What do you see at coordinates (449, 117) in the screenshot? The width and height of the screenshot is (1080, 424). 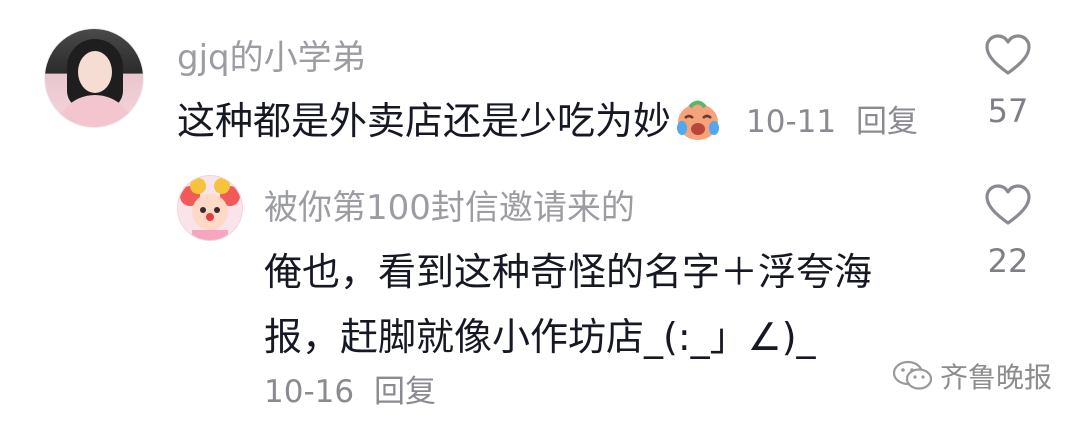 I see `comment-text: 这种都是外卖店还是少吃为妙` at bounding box center [449, 117].